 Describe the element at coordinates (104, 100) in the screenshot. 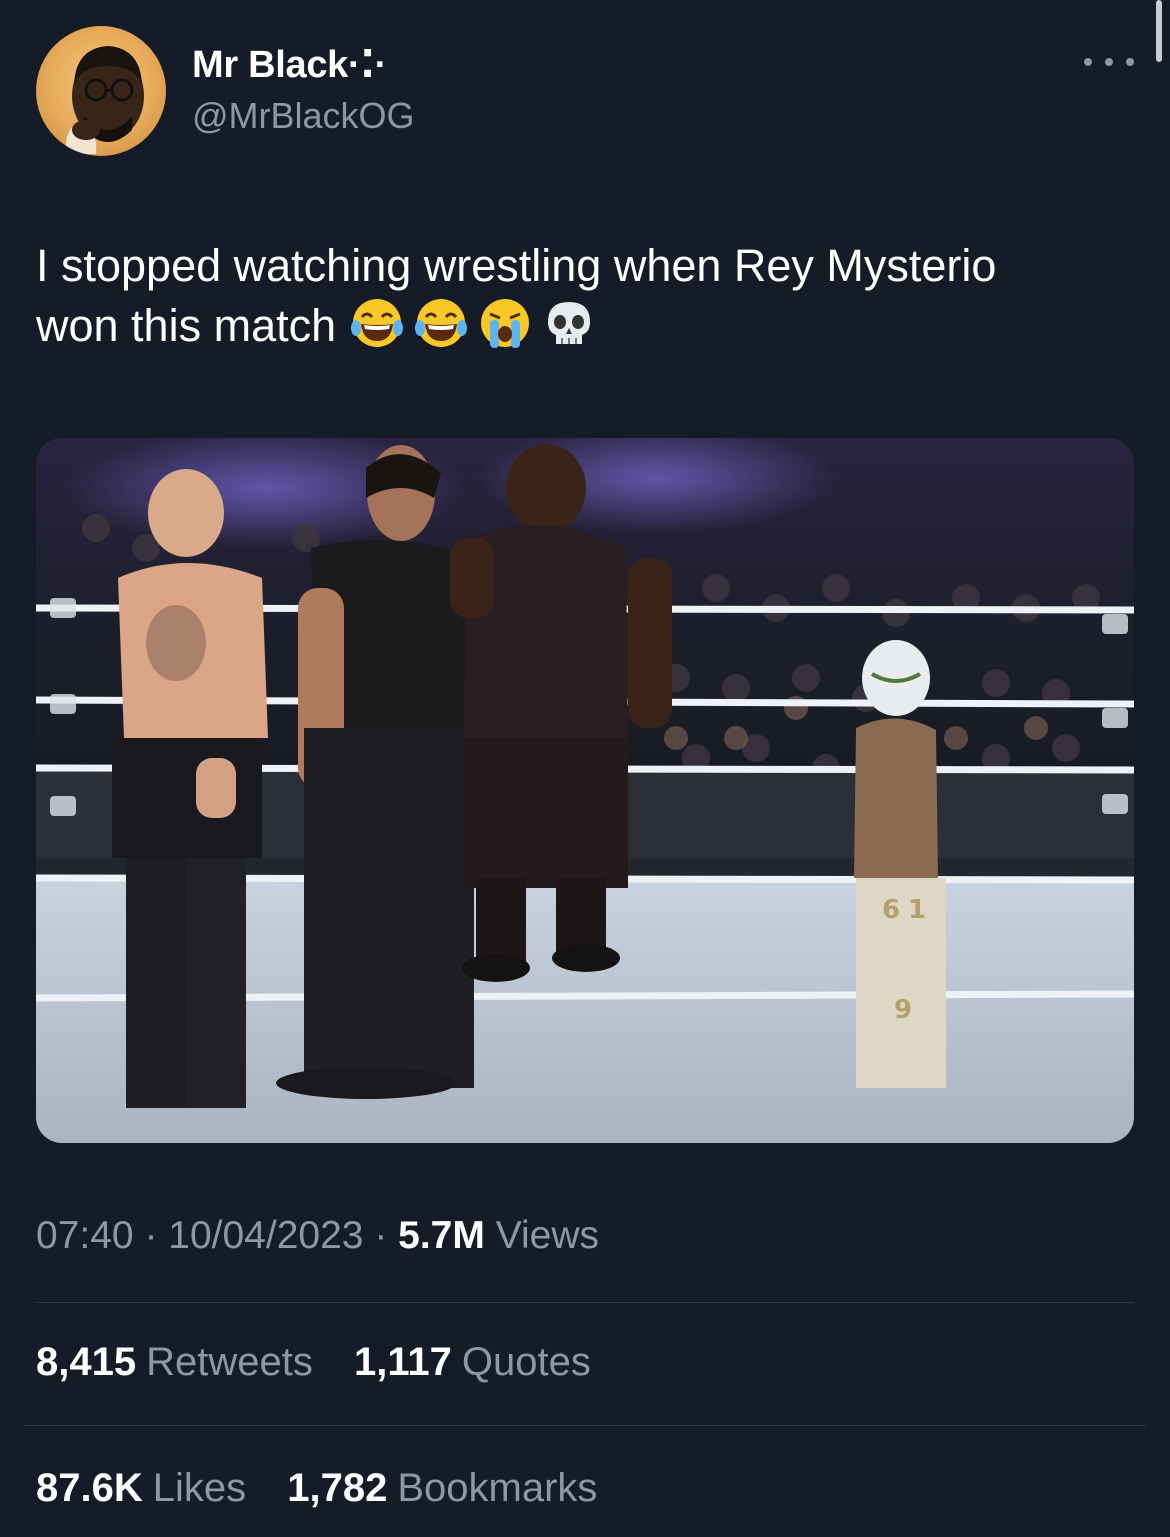

I see `avatar-portrait-icon` at that location.